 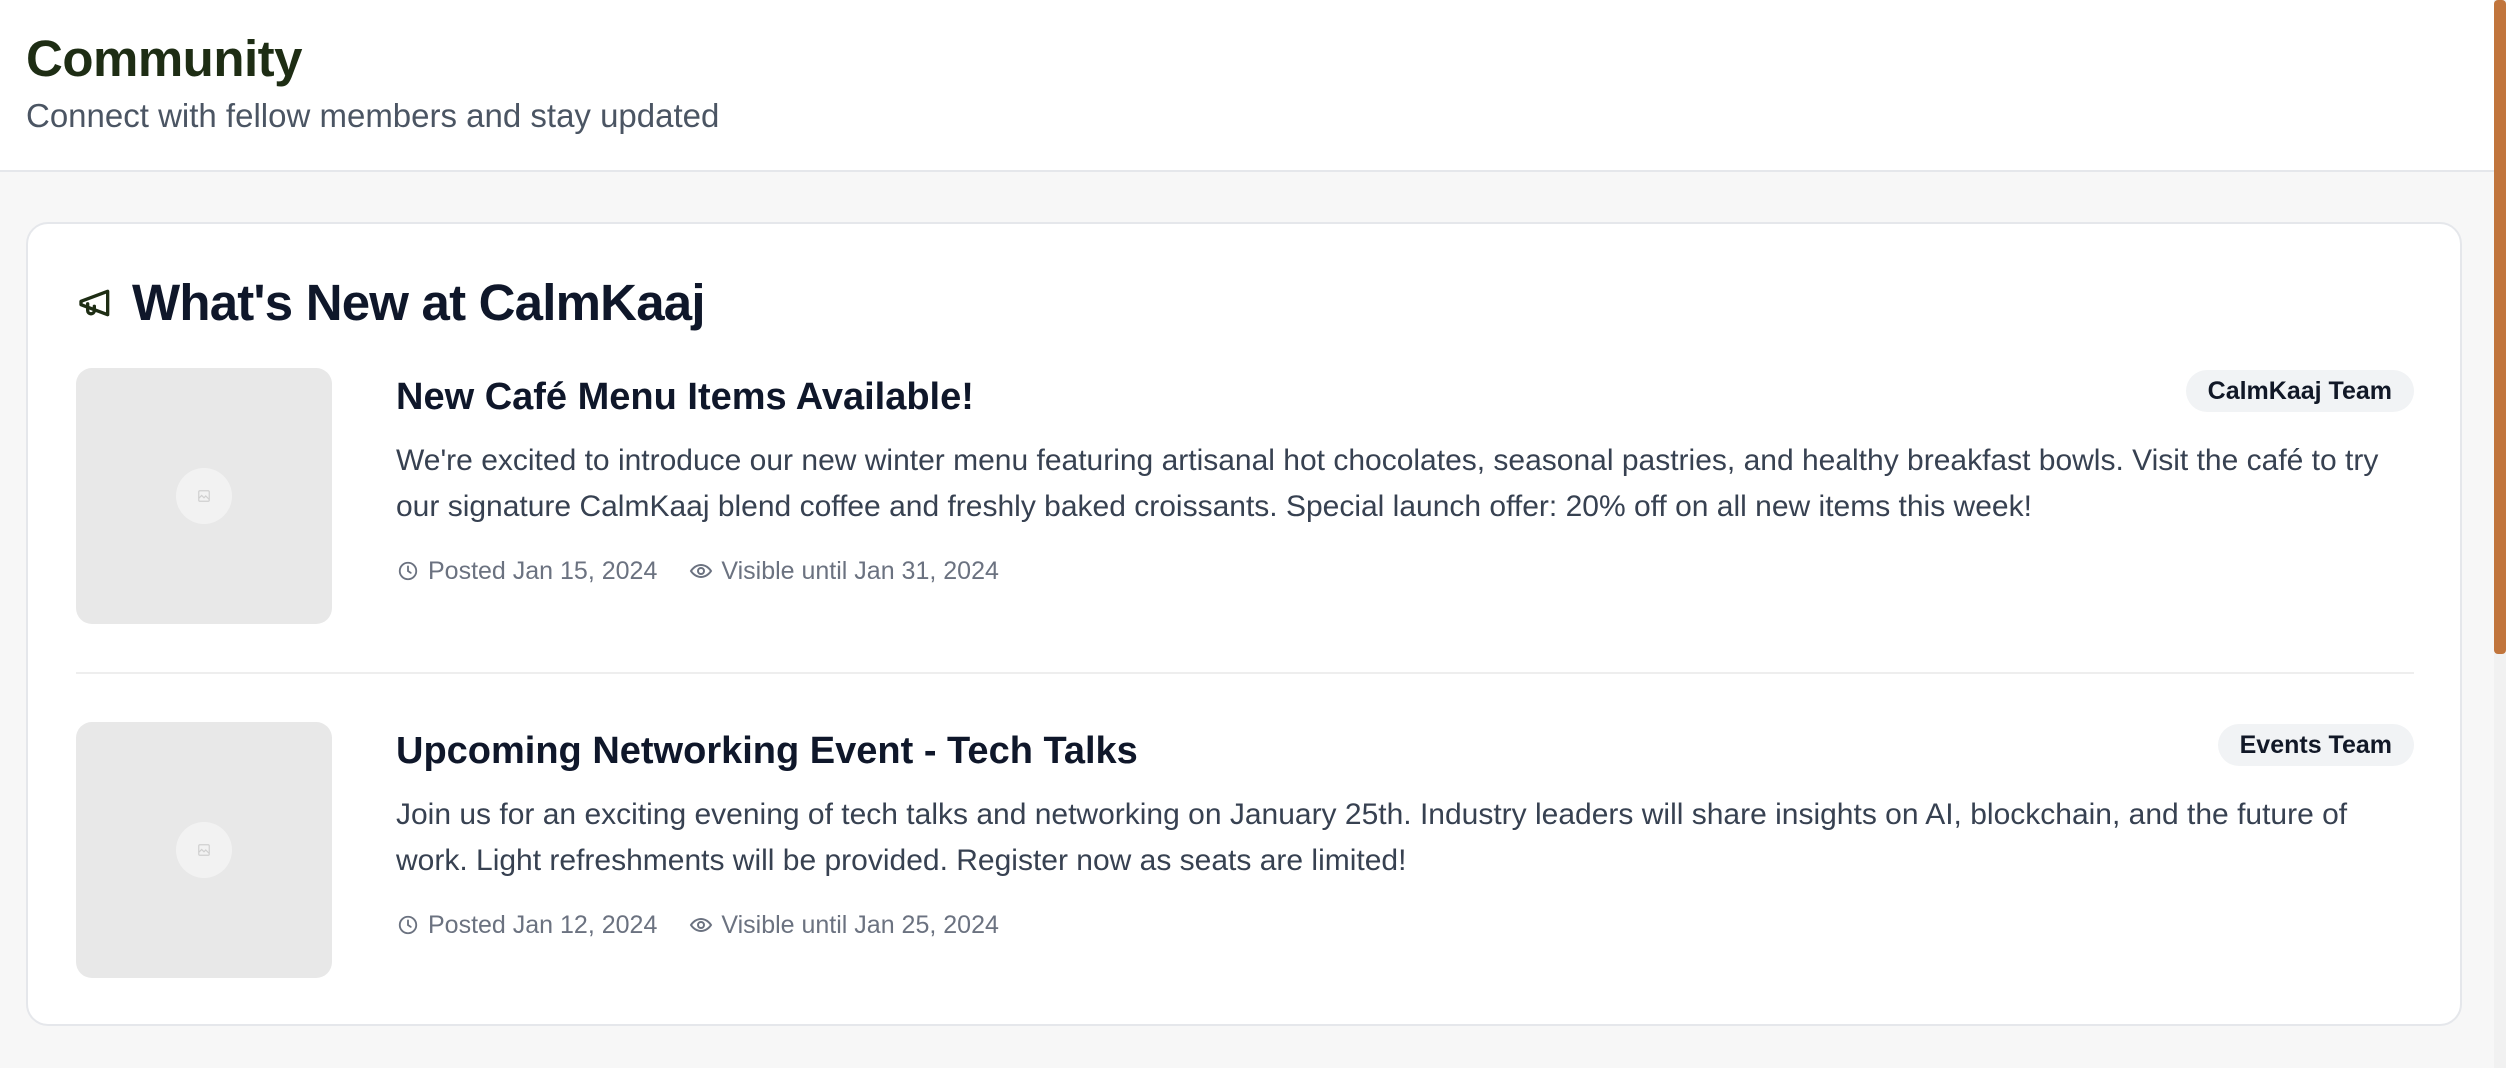 I want to click on news-item-title: Upcoming Networking Event - Tech Talks, so click(x=767, y=751).